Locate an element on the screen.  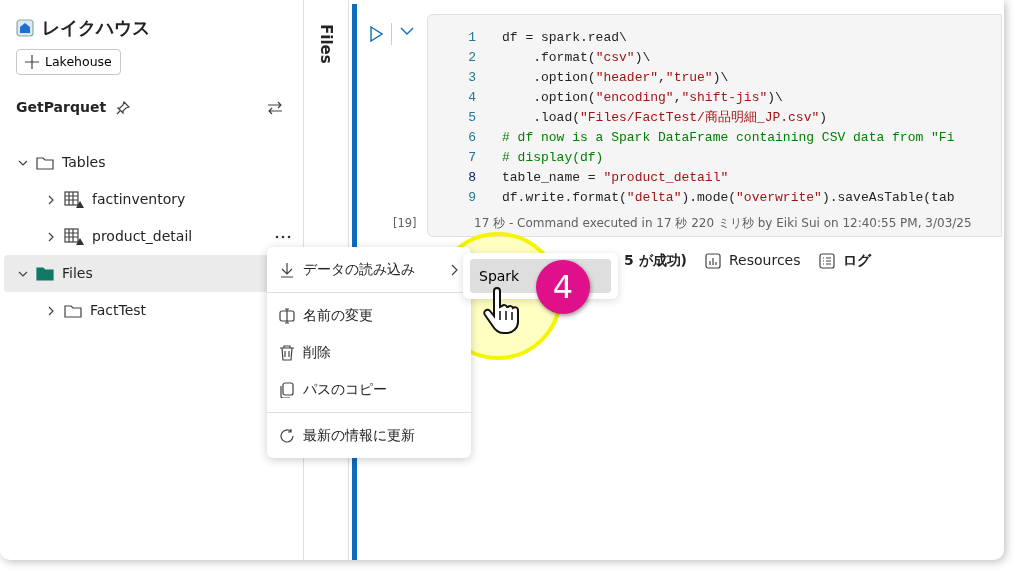
tree-label: factinventory is located at coordinates (139, 199).